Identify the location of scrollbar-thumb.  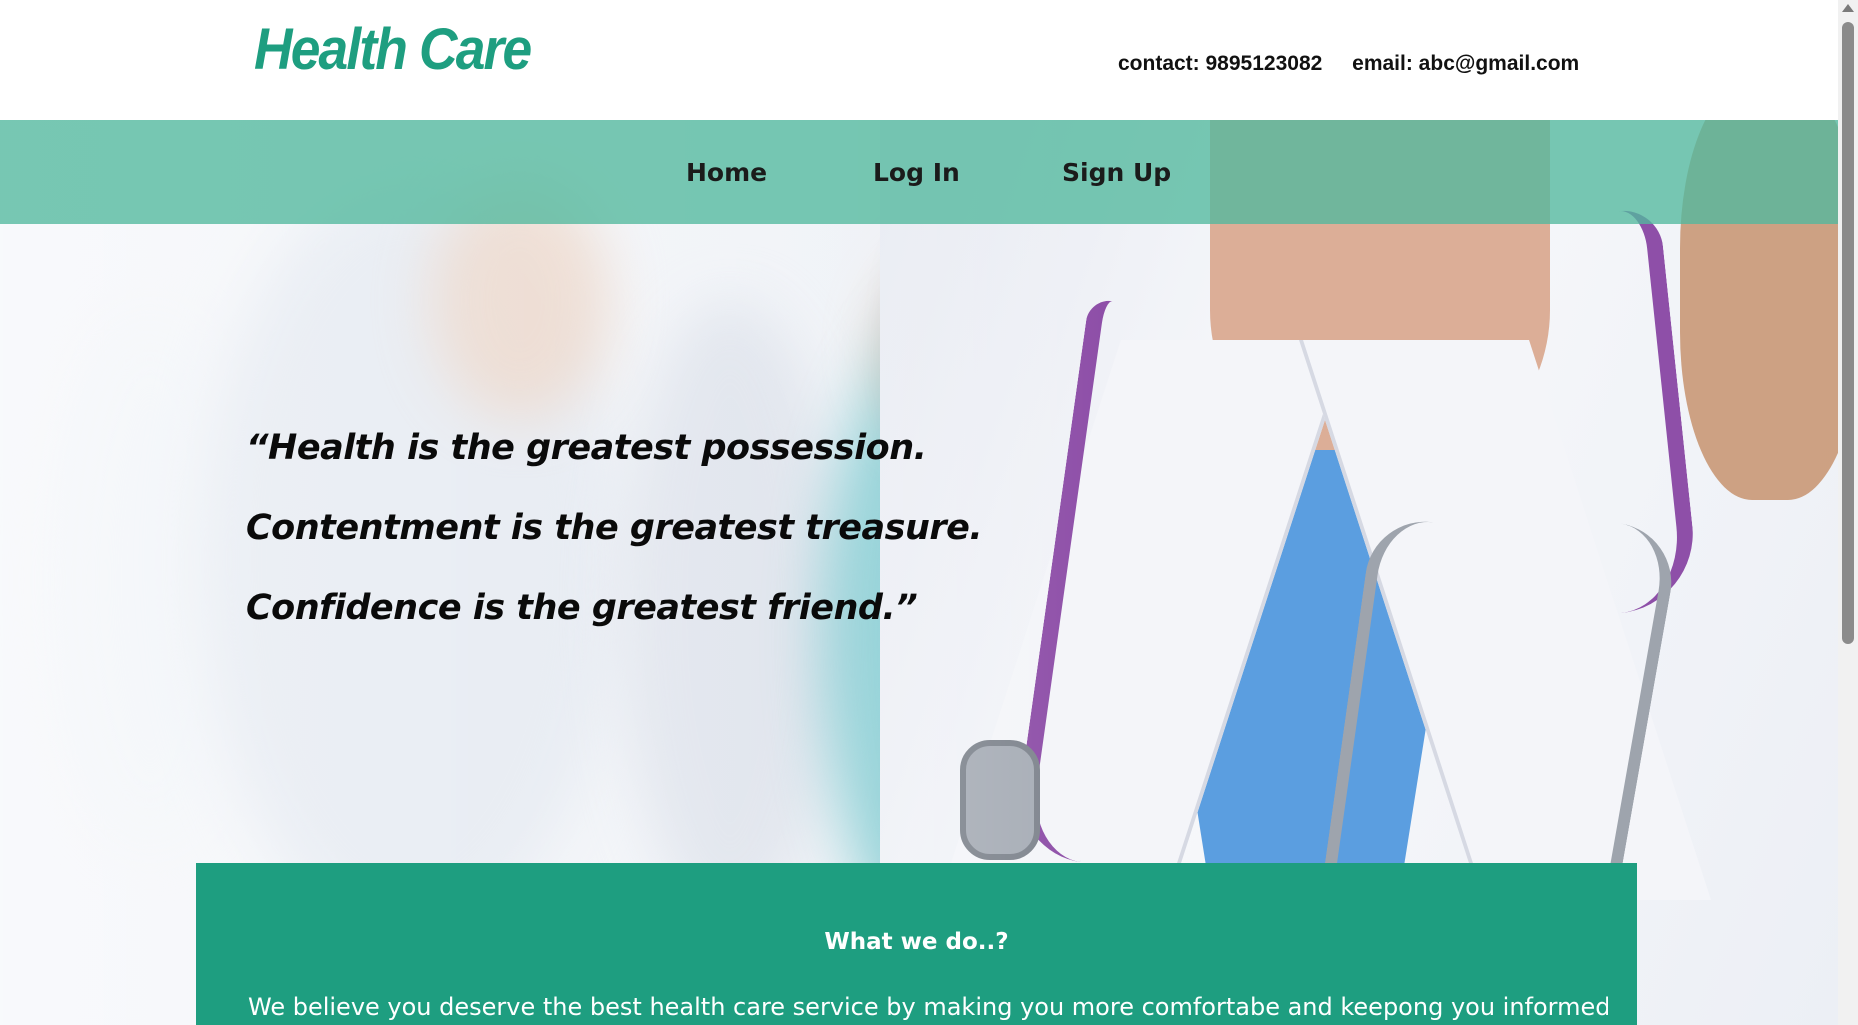
(1848, 333).